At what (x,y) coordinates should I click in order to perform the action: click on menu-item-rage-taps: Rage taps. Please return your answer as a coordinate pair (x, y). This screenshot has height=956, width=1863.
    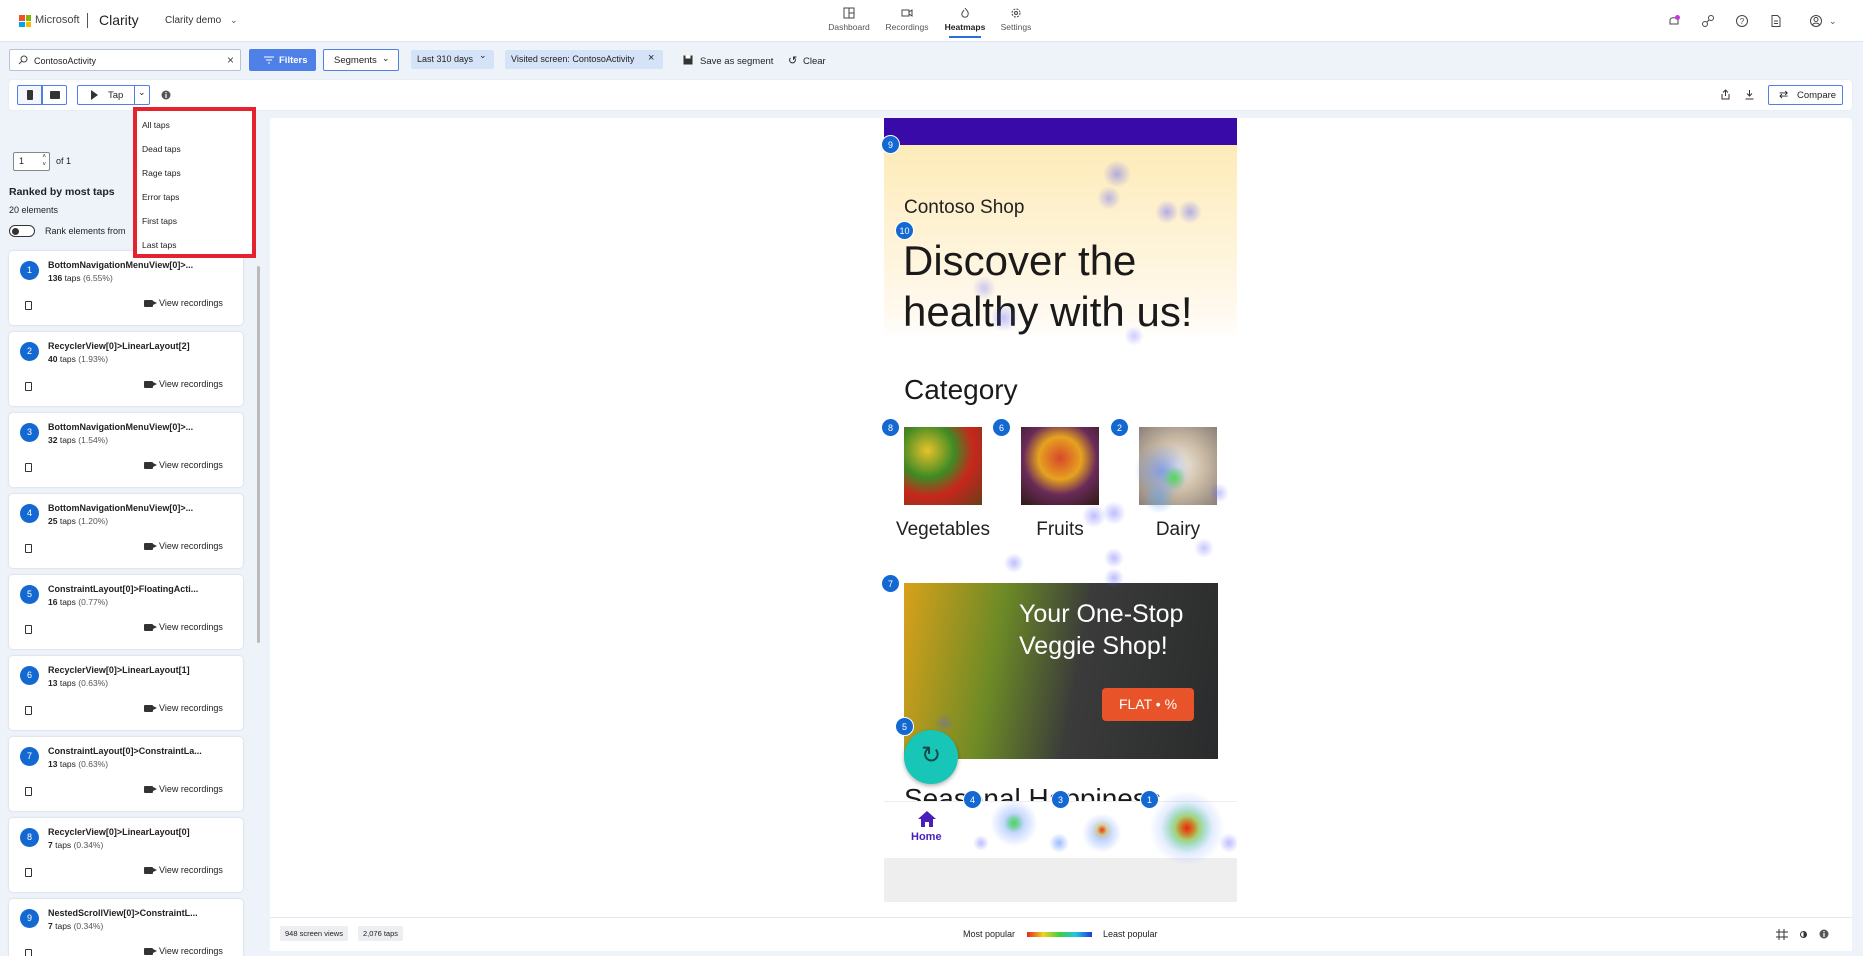
    Looking at the image, I should click on (161, 173).